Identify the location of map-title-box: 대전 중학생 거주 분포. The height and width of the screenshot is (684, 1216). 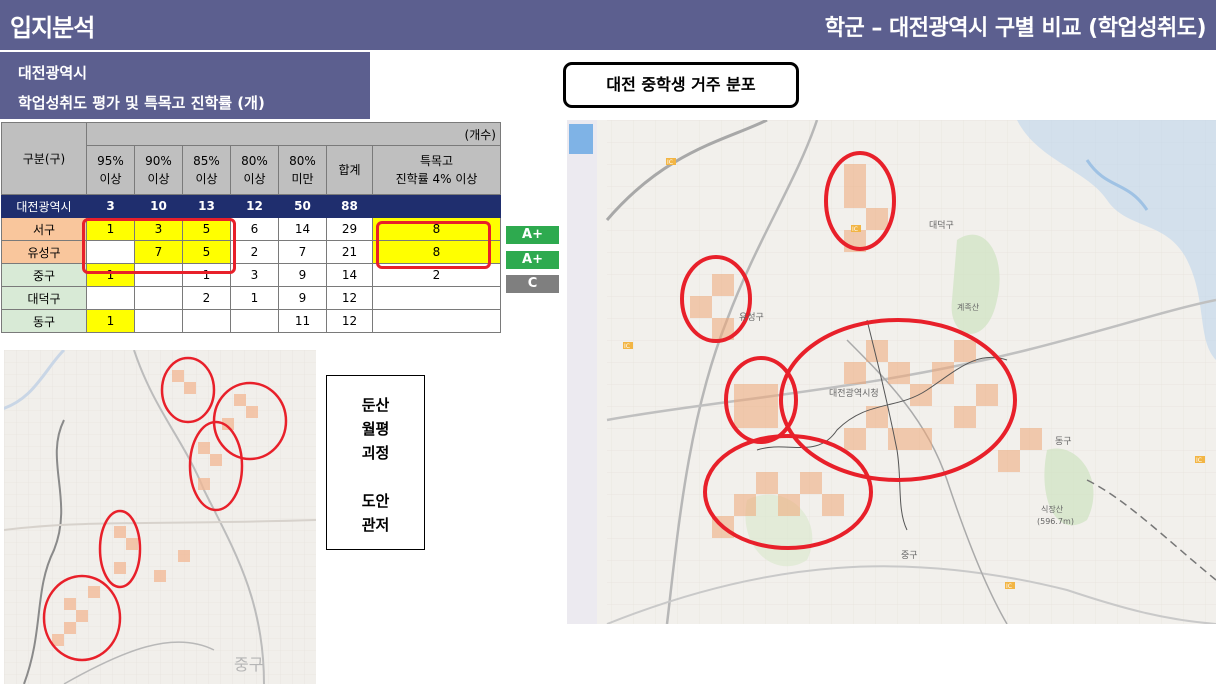
(681, 85).